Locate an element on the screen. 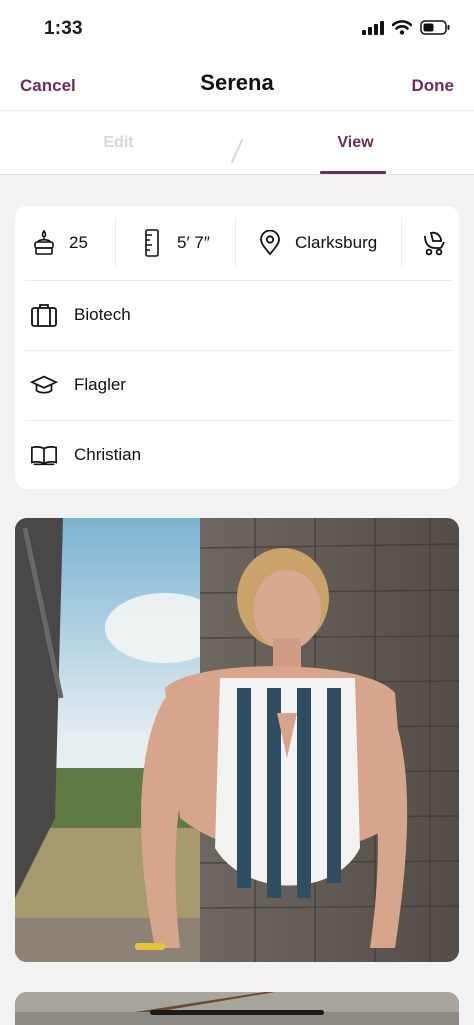  navigation-bar: Cancel Serena Done is located at coordinates (237, 85).